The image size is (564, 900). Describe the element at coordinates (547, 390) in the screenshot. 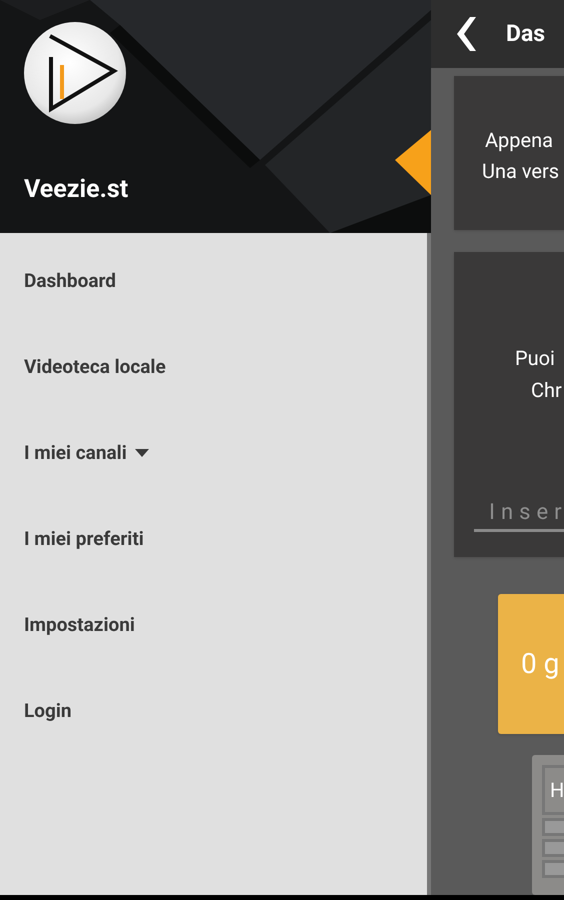

I see `cast-text: Chr` at that location.